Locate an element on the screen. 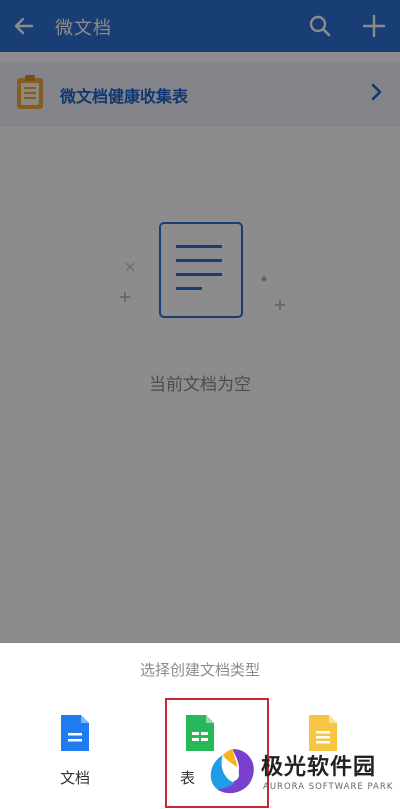 The width and height of the screenshot is (400, 809). doc-option-label: 文档 is located at coordinates (74, 778).